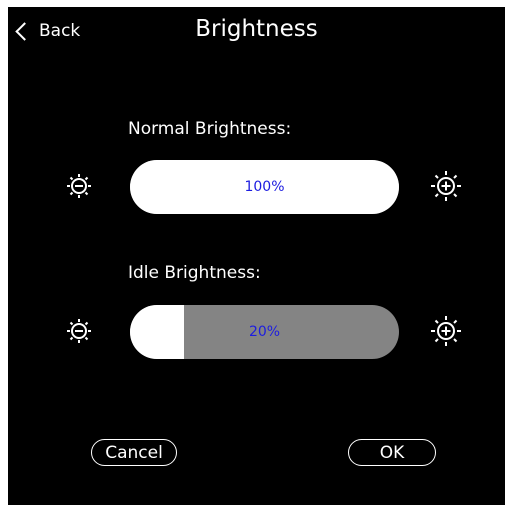 The image size is (507, 513). I want to click on cancel-button: Cancel, so click(134, 452).